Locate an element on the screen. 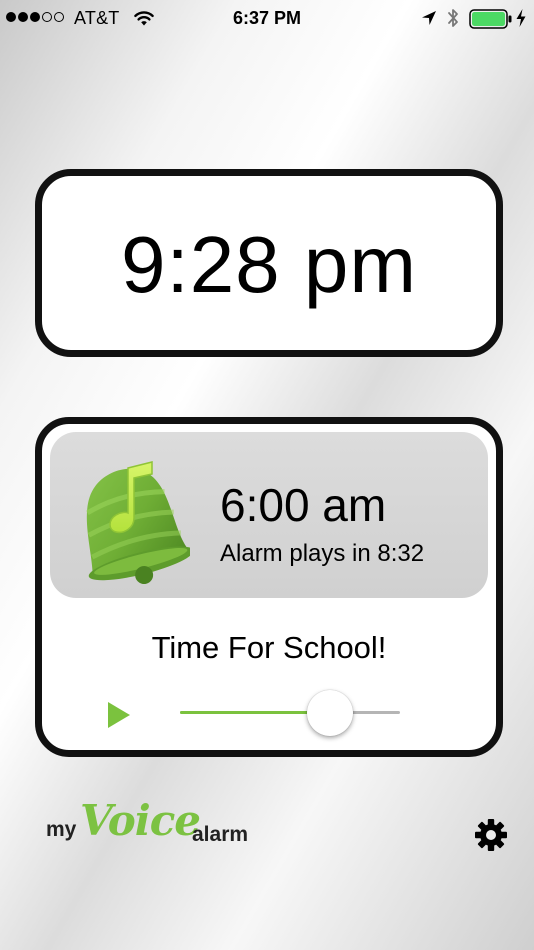 This screenshot has height=950, width=534. alarm-countdown: Alarm plays in 8:32 is located at coordinates (322, 553).